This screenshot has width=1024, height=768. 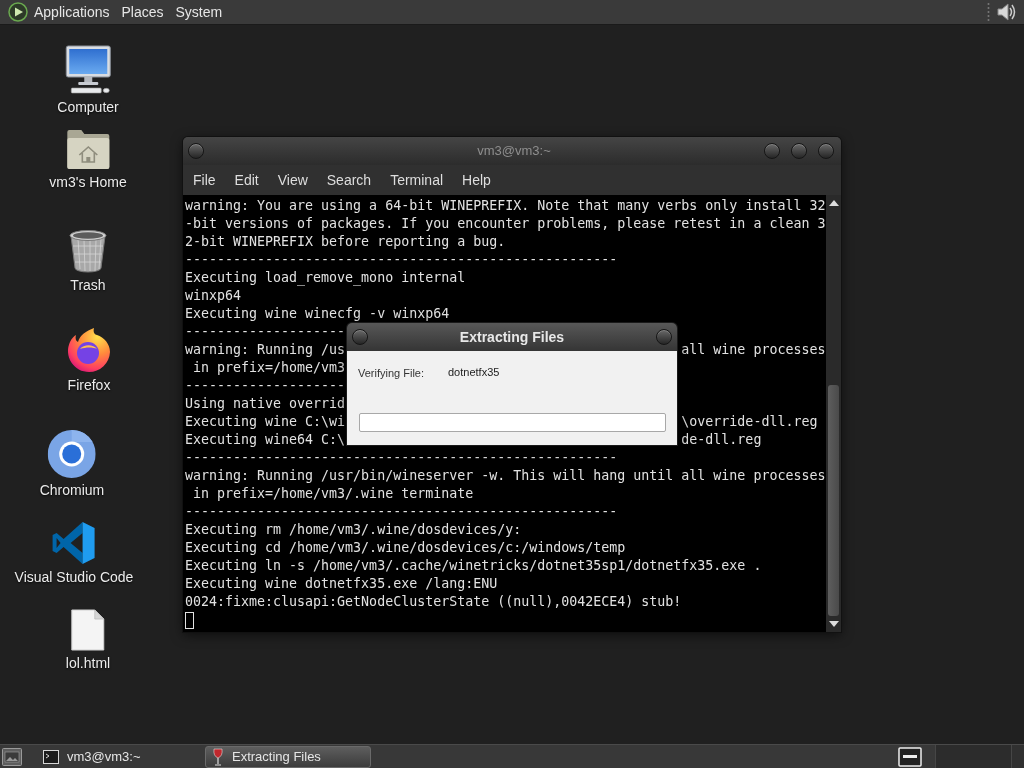 What do you see at coordinates (72, 12) in the screenshot?
I see `menu-button: Applications` at bounding box center [72, 12].